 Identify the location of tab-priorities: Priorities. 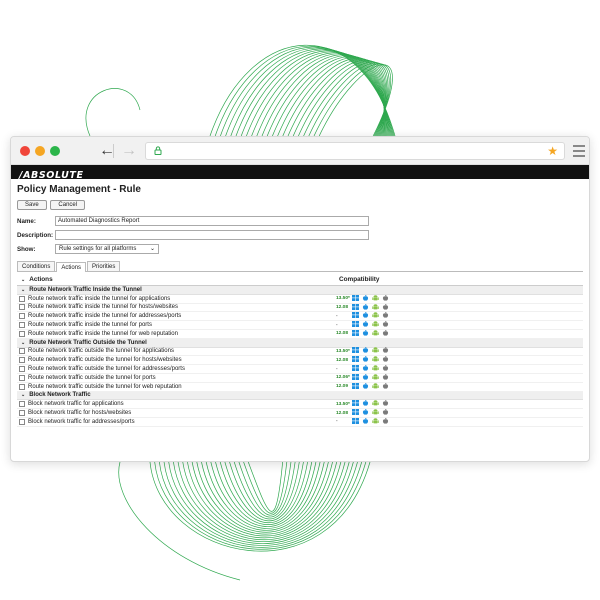
(104, 266).